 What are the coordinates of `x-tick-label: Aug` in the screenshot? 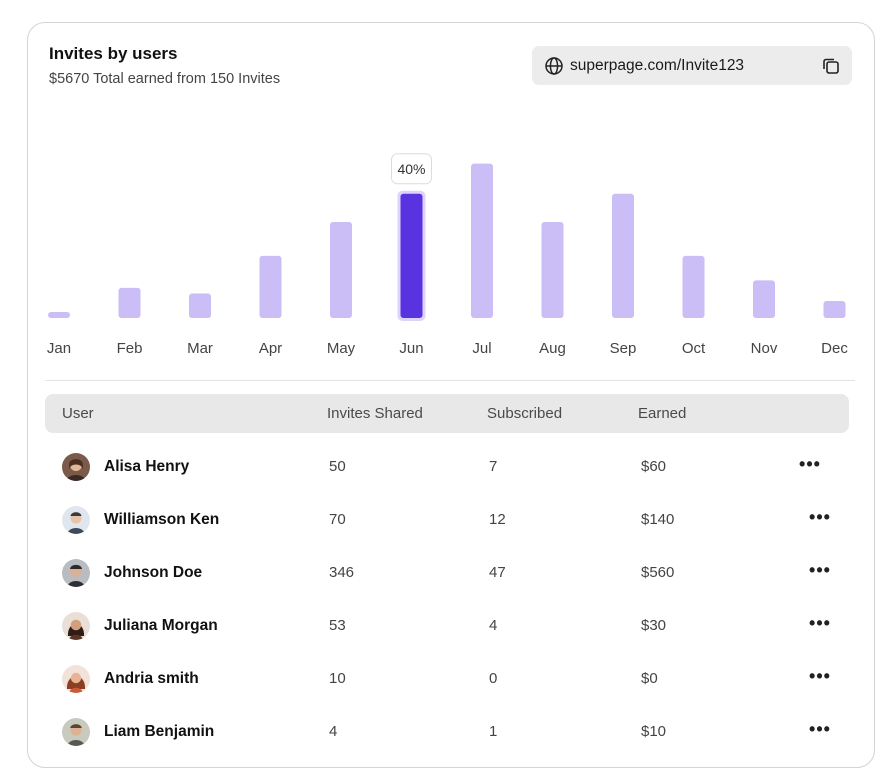 It's located at (552, 348).